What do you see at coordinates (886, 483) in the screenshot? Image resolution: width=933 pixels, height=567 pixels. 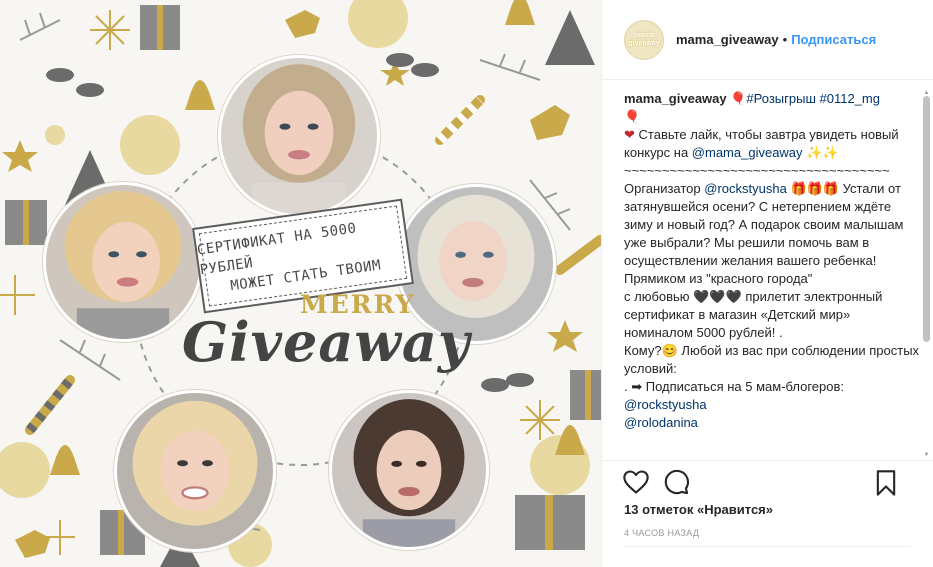 I see `bookmark-icon` at bounding box center [886, 483].